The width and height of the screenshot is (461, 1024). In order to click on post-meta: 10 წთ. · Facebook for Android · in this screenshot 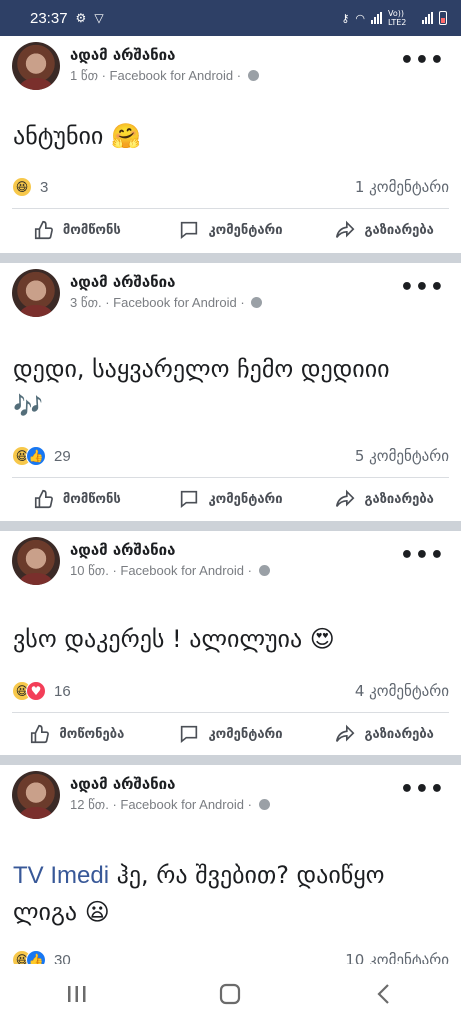, I will do `click(170, 571)`.